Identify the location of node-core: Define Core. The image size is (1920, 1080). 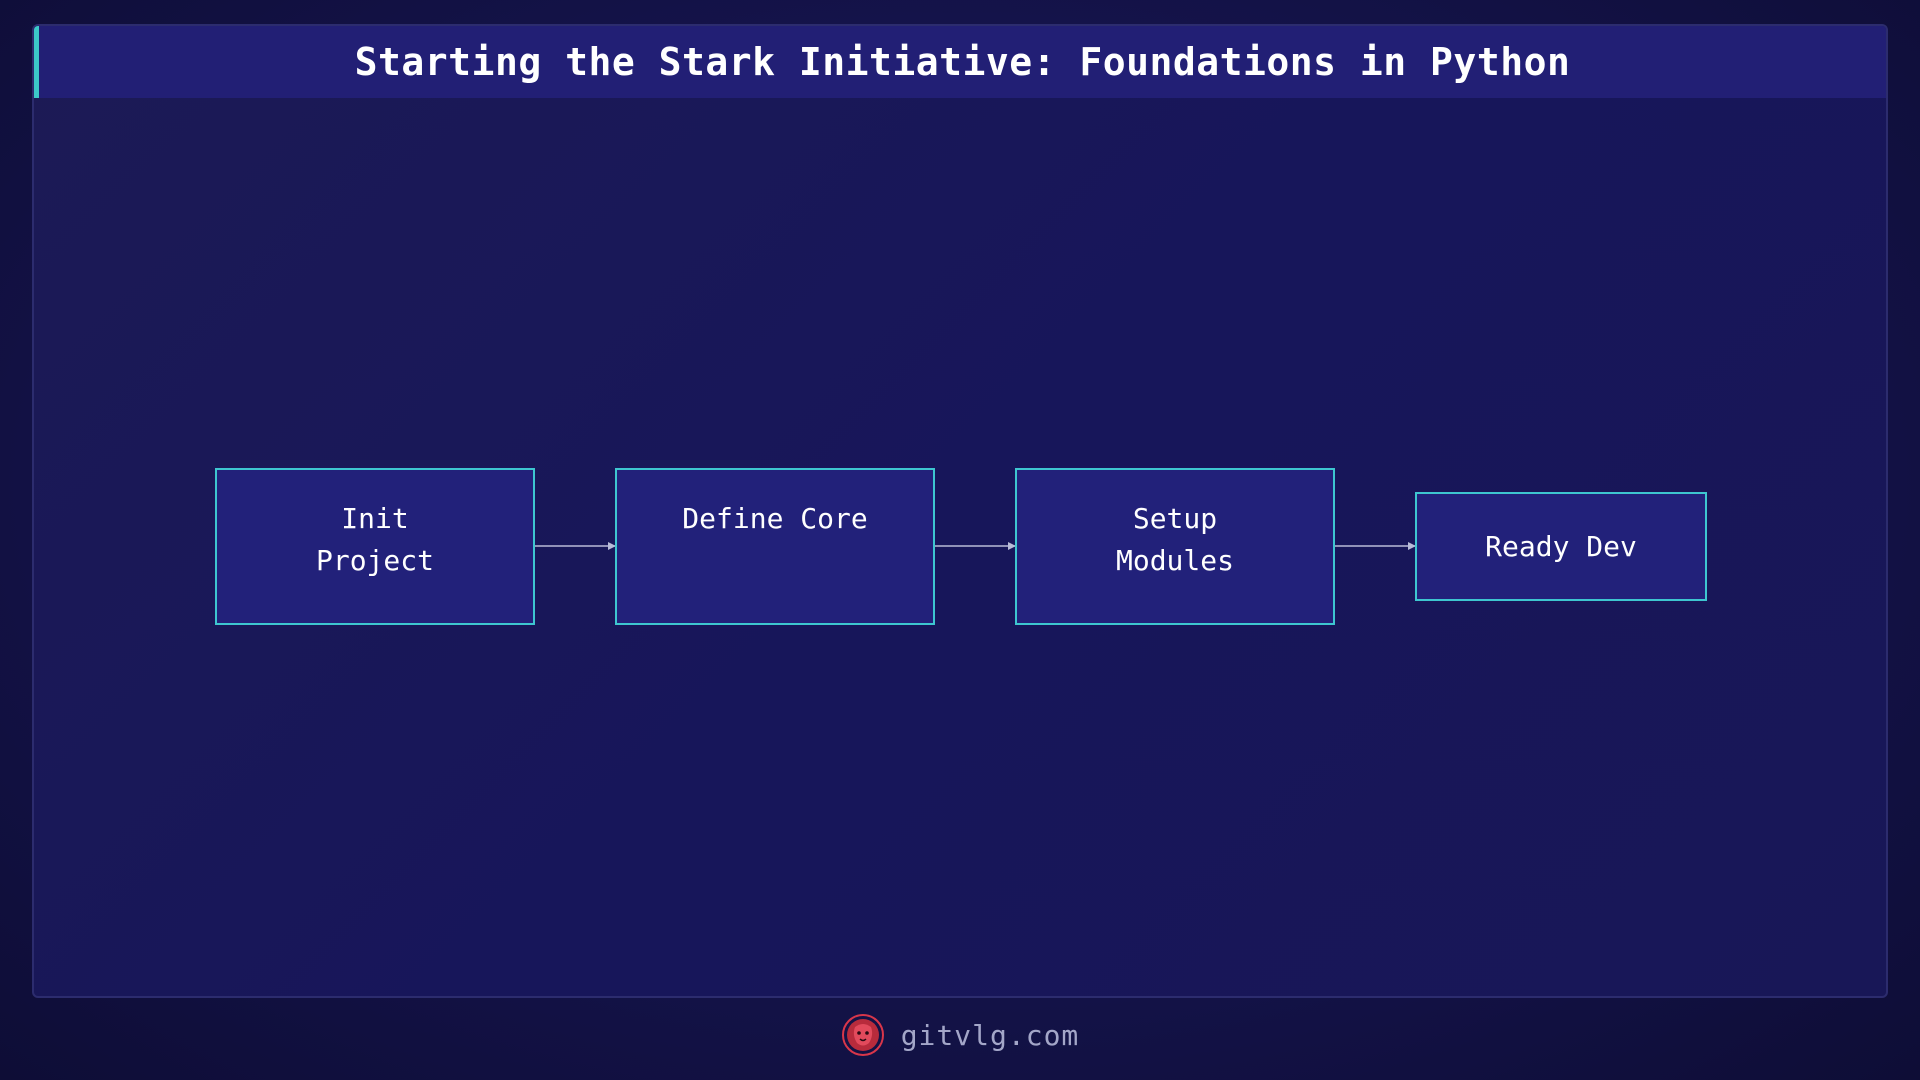
(775, 546).